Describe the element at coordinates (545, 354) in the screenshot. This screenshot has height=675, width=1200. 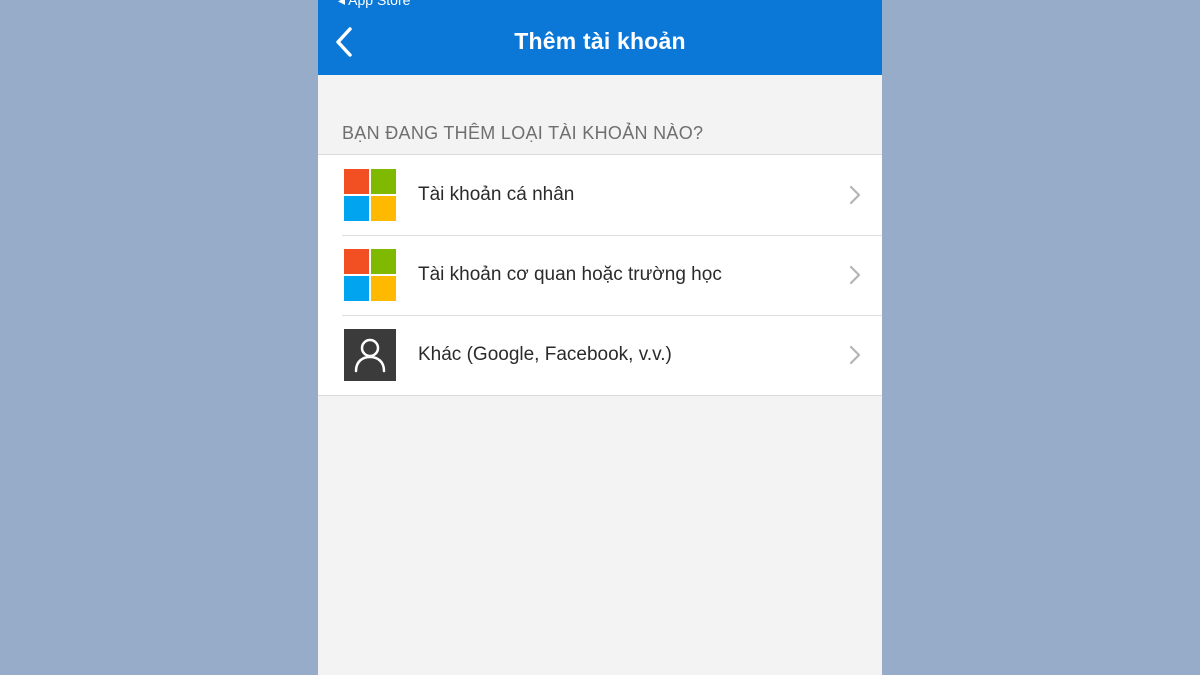
I see `option-label: Khác (Google, Facebook, v.v.)` at that location.